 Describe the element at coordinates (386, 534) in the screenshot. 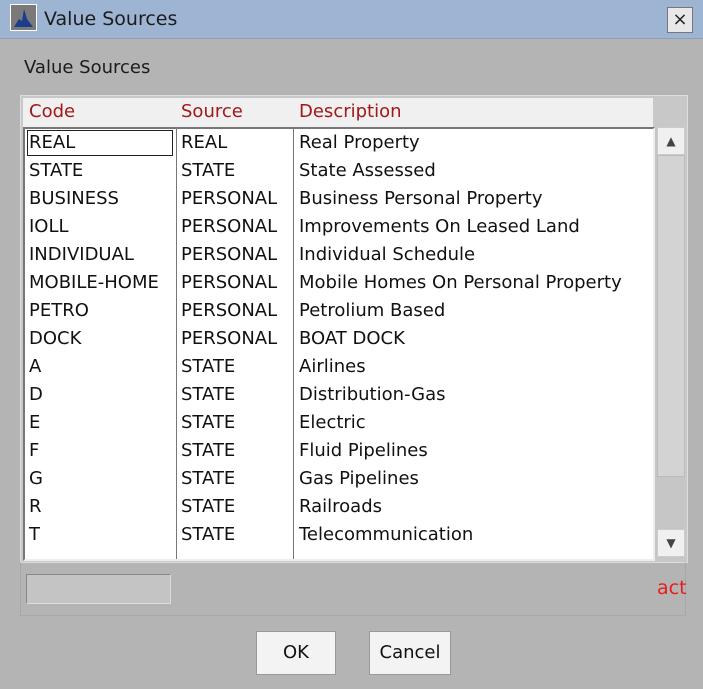

I see `cell-description: Telecommunication` at that location.